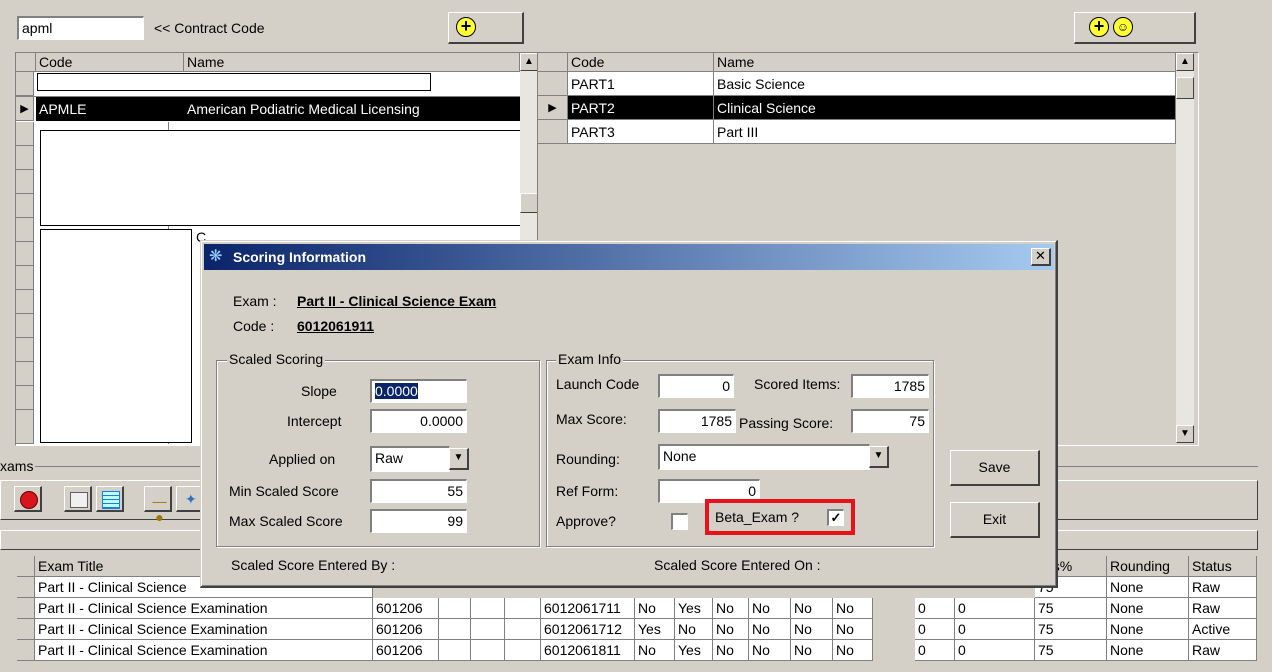 Image resolution: width=1272 pixels, height=672 pixels. I want to click on intercept-input: 0.0000, so click(418, 421).